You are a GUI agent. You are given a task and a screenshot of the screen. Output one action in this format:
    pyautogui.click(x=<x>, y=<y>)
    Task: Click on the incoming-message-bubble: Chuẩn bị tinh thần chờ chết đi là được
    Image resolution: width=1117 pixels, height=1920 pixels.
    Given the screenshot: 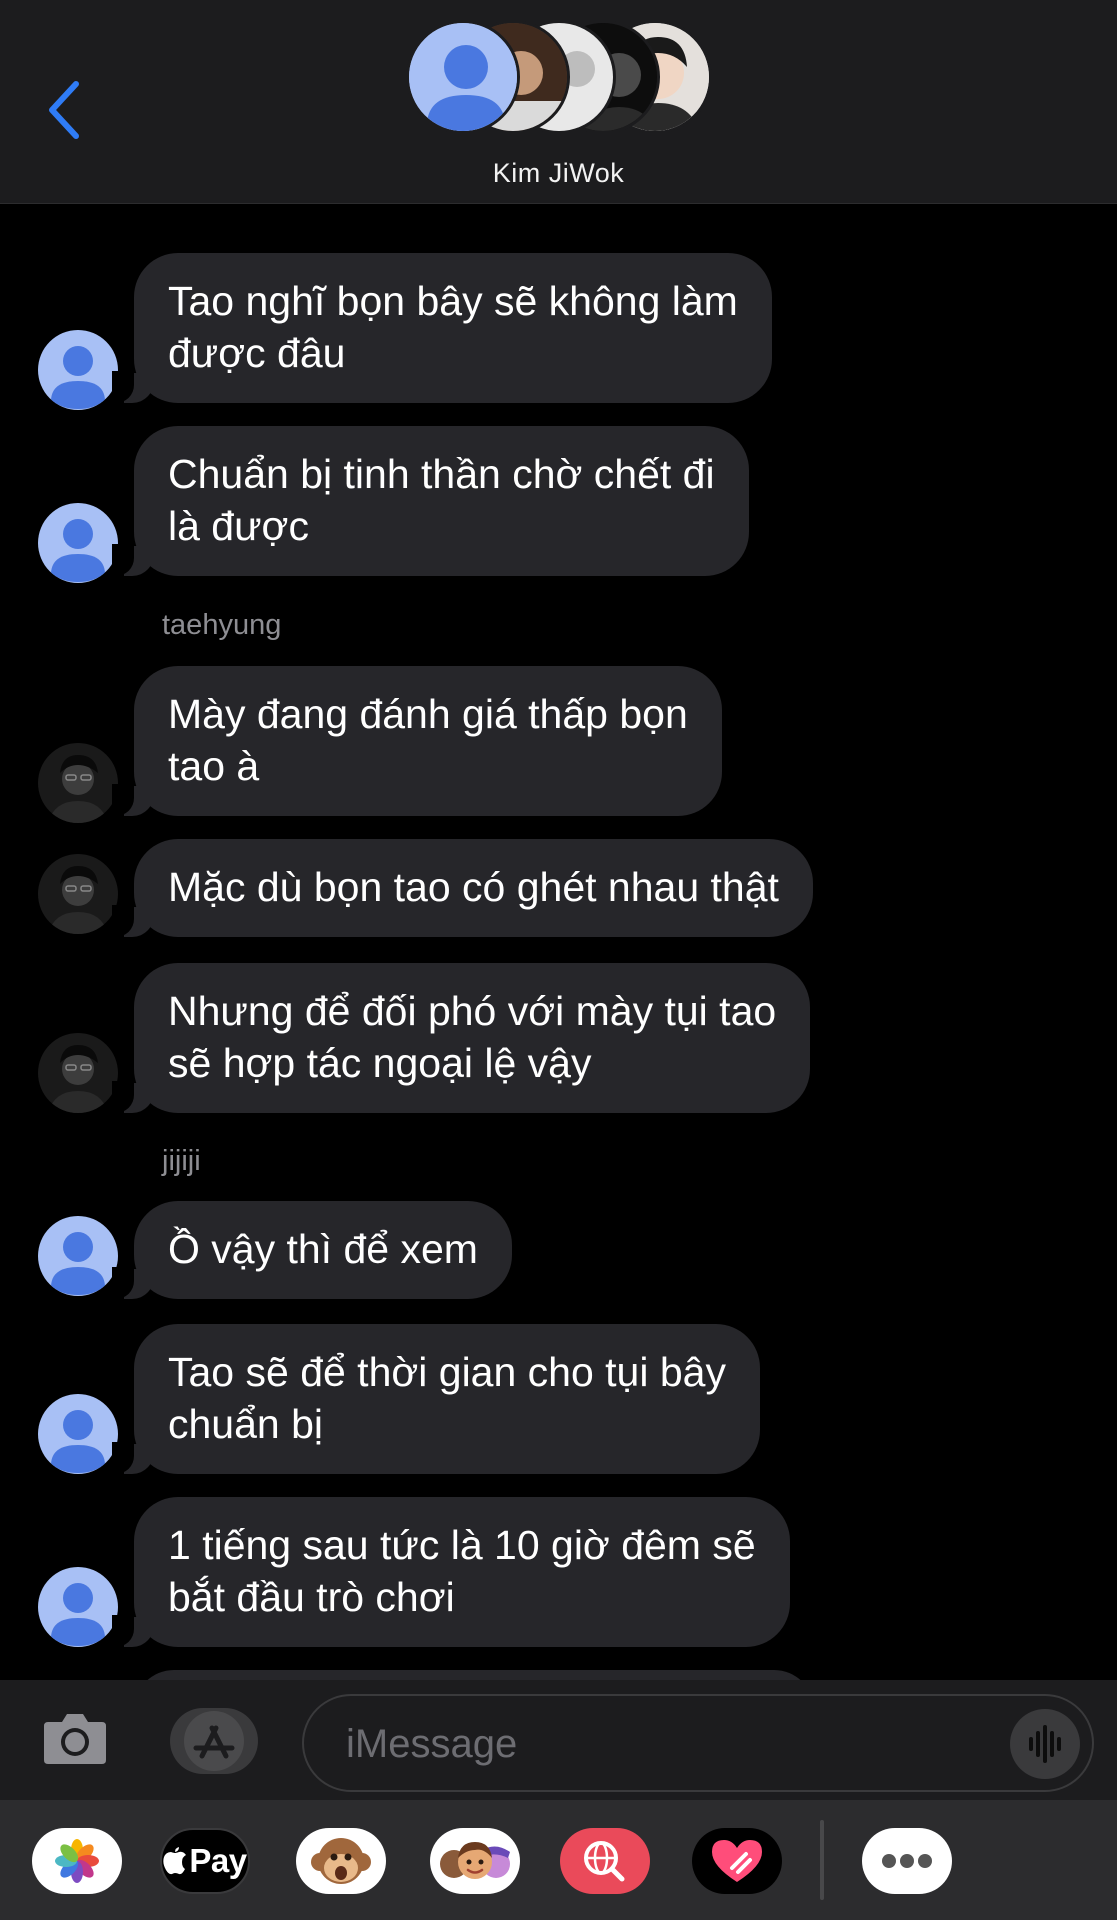 What is the action you would take?
    pyautogui.click(x=430, y=501)
    